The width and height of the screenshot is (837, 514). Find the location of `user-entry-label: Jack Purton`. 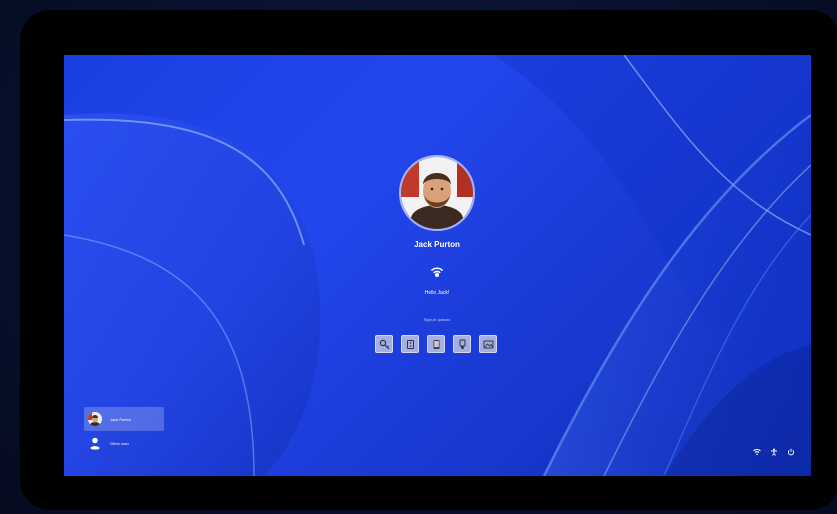

user-entry-label: Jack Purton is located at coordinates (121, 419).